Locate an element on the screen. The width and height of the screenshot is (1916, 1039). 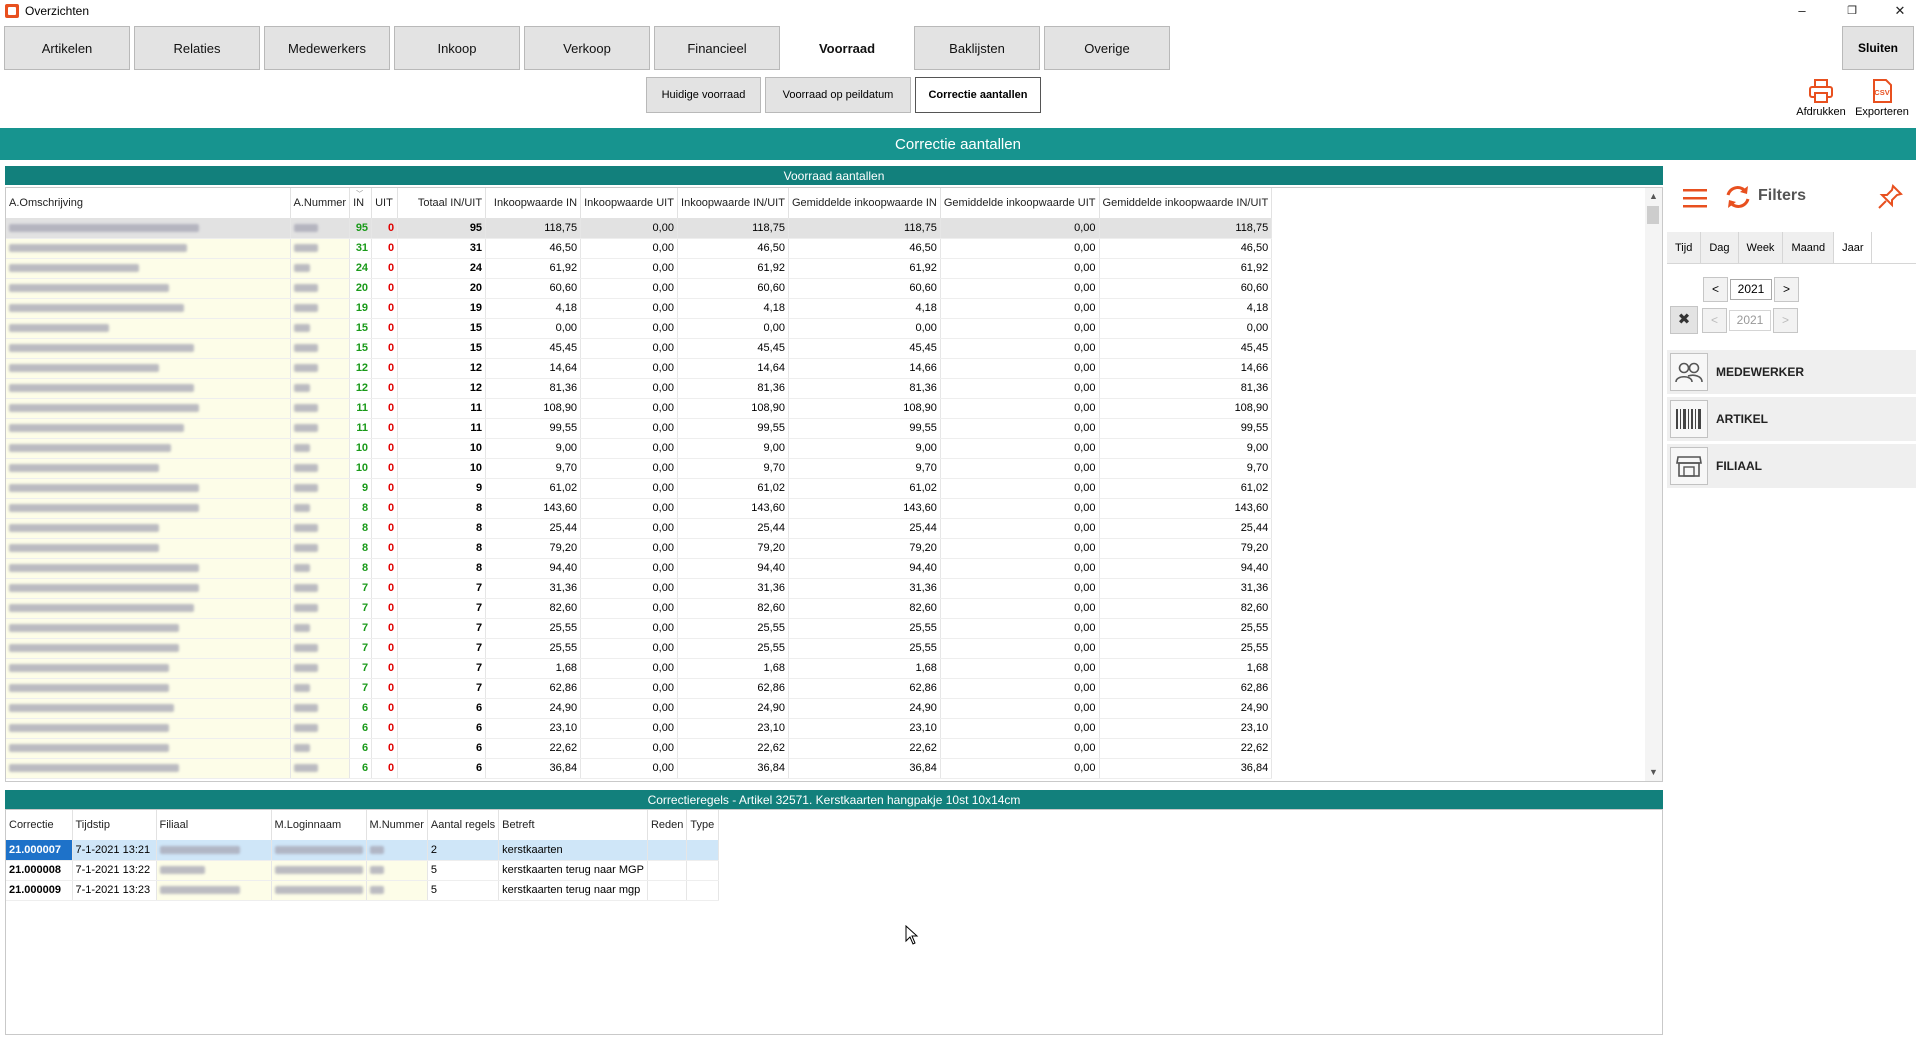
col-tijdstip: Tijdstip is located at coordinates (114, 825).